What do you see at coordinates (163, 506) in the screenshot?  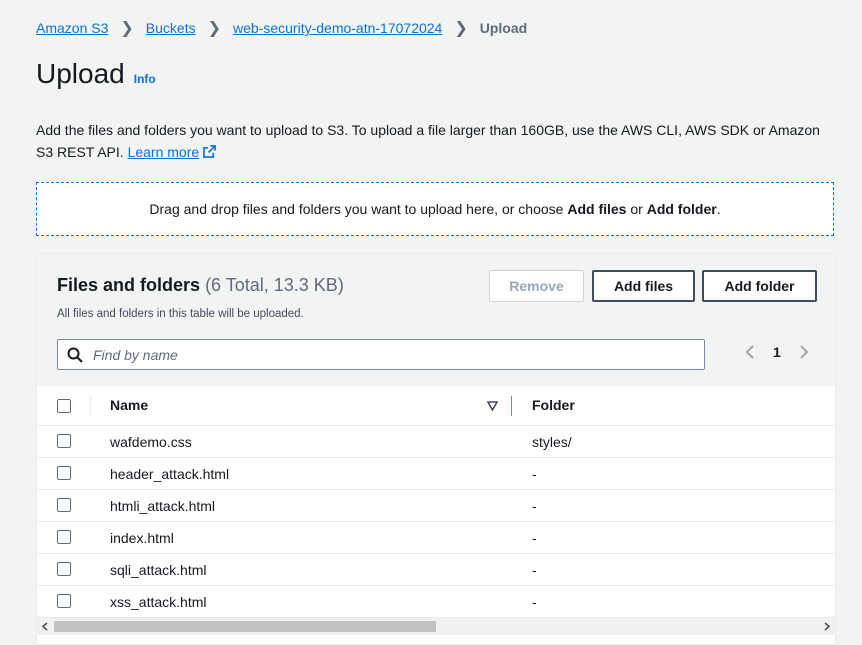 I see `file-name: htmli_attack.html` at bounding box center [163, 506].